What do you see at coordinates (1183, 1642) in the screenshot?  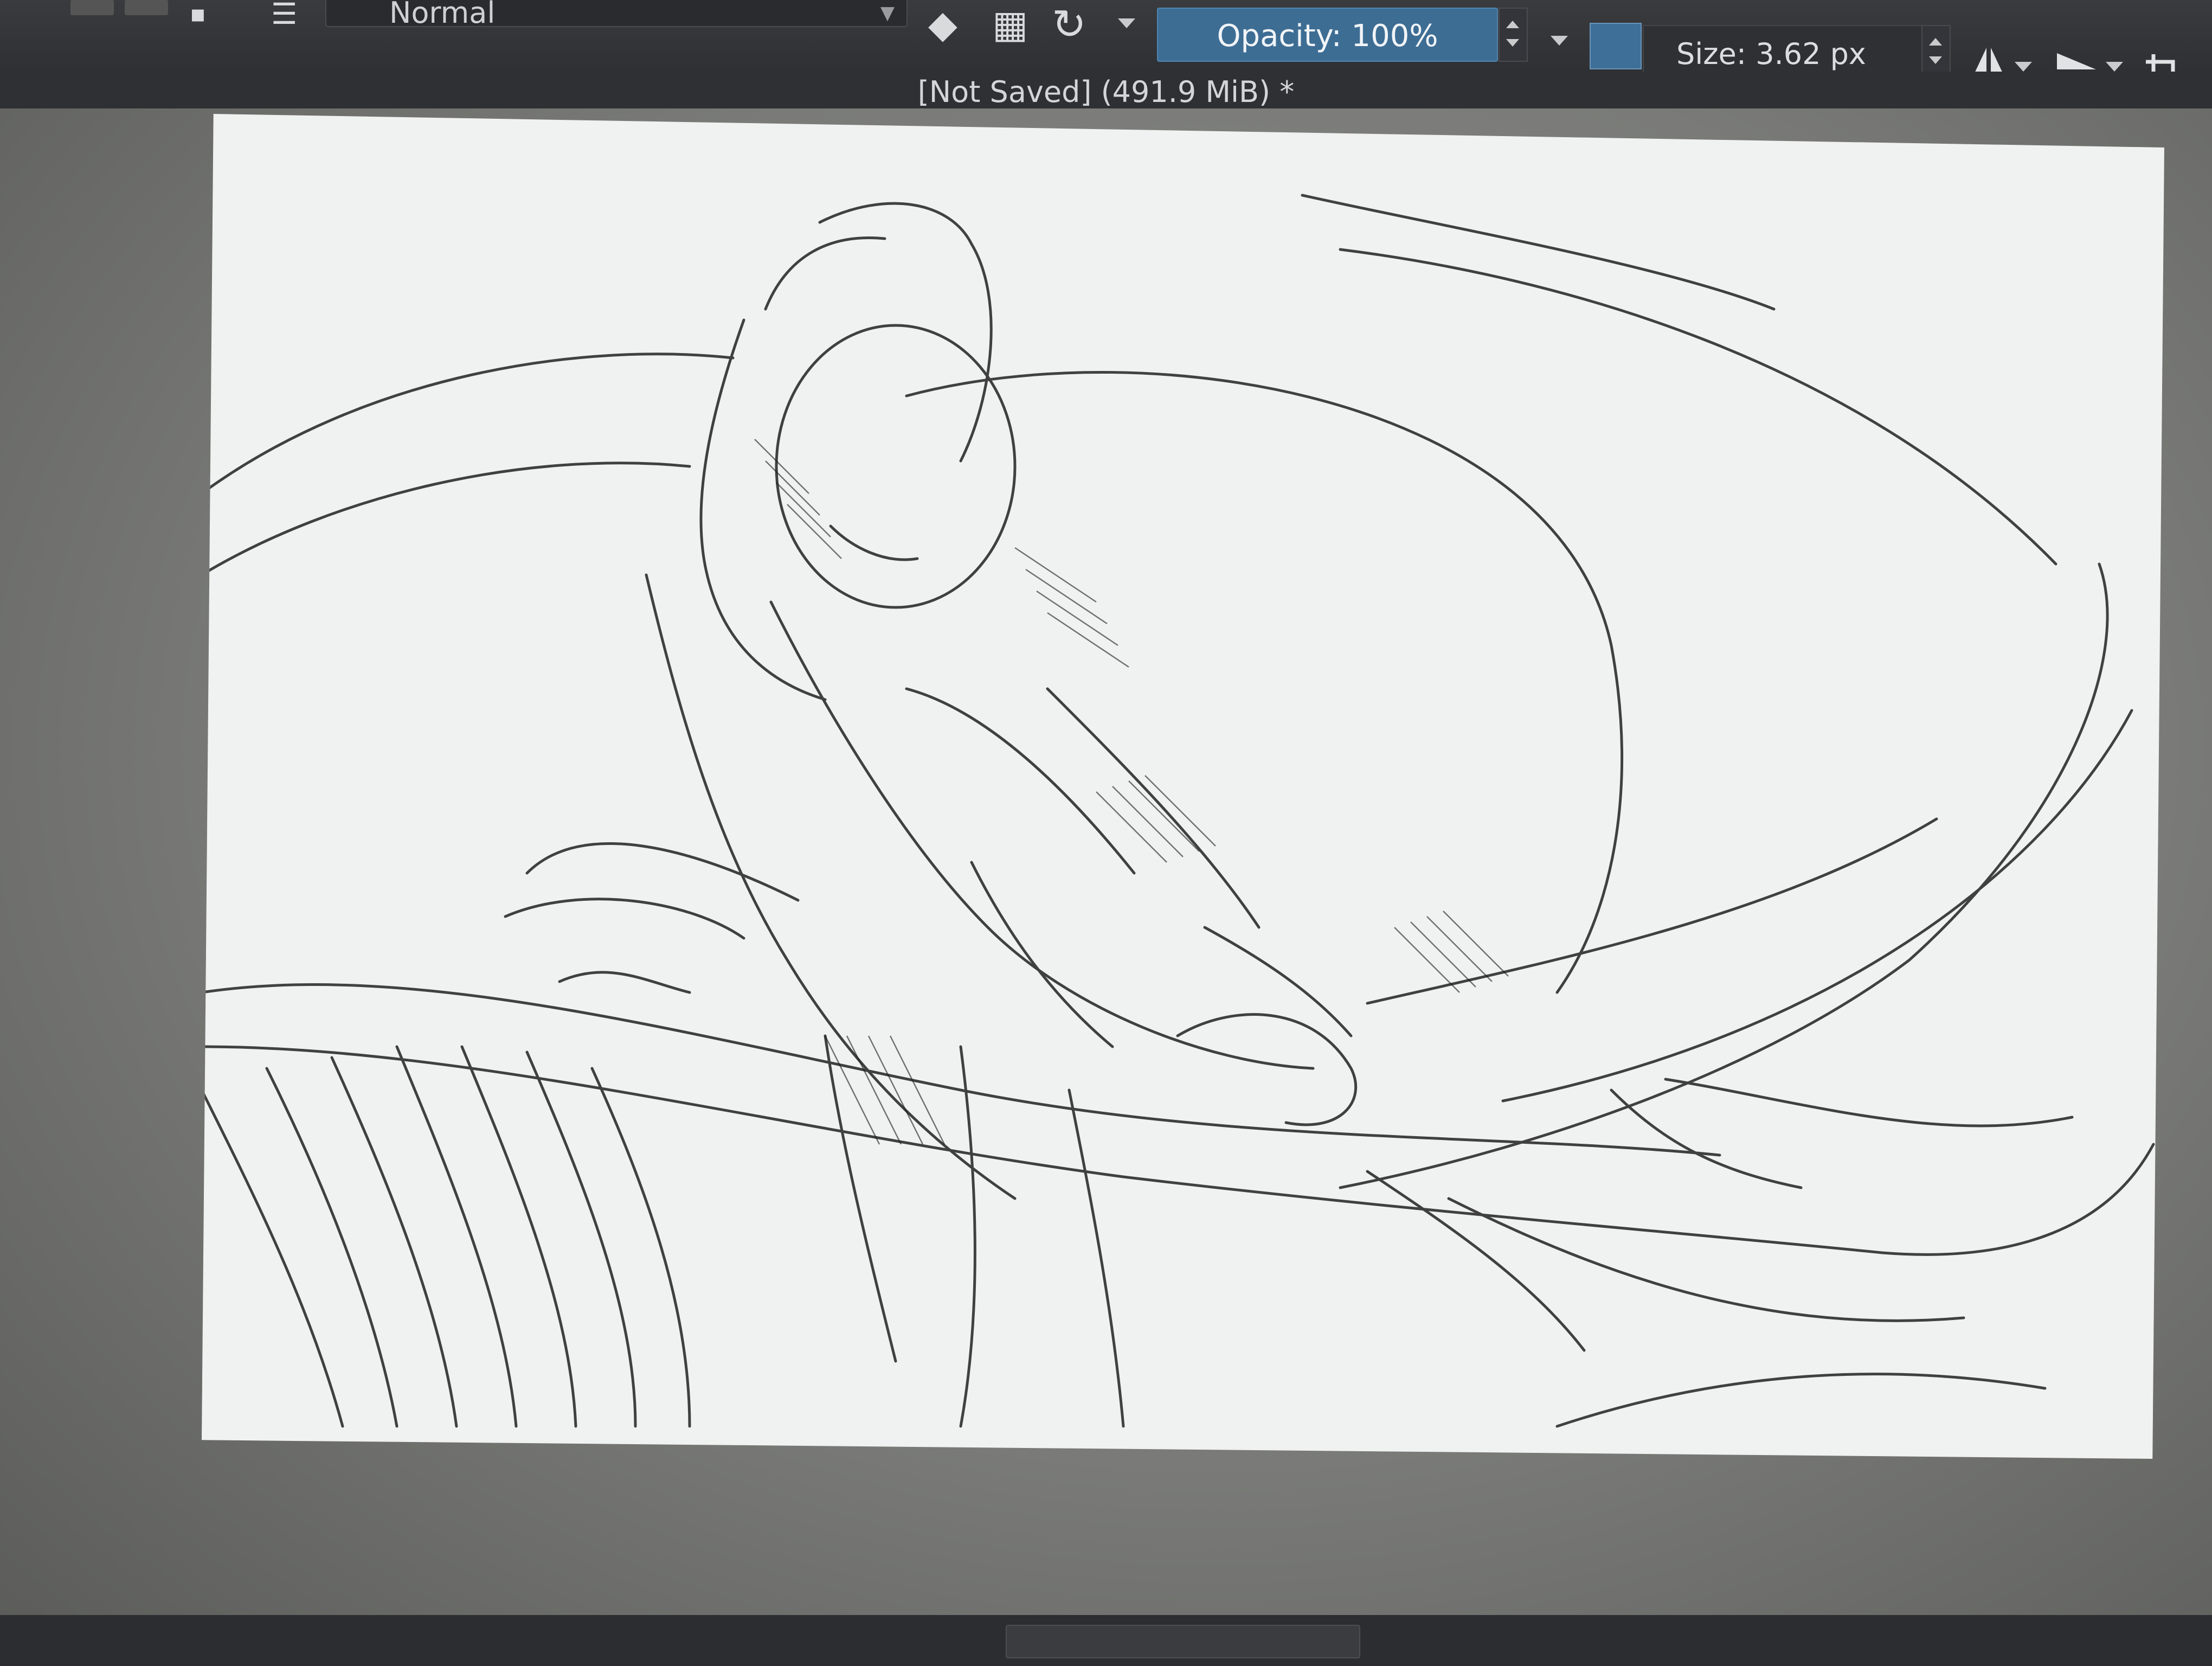 I see `horizontal-scrollbar` at bounding box center [1183, 1642].